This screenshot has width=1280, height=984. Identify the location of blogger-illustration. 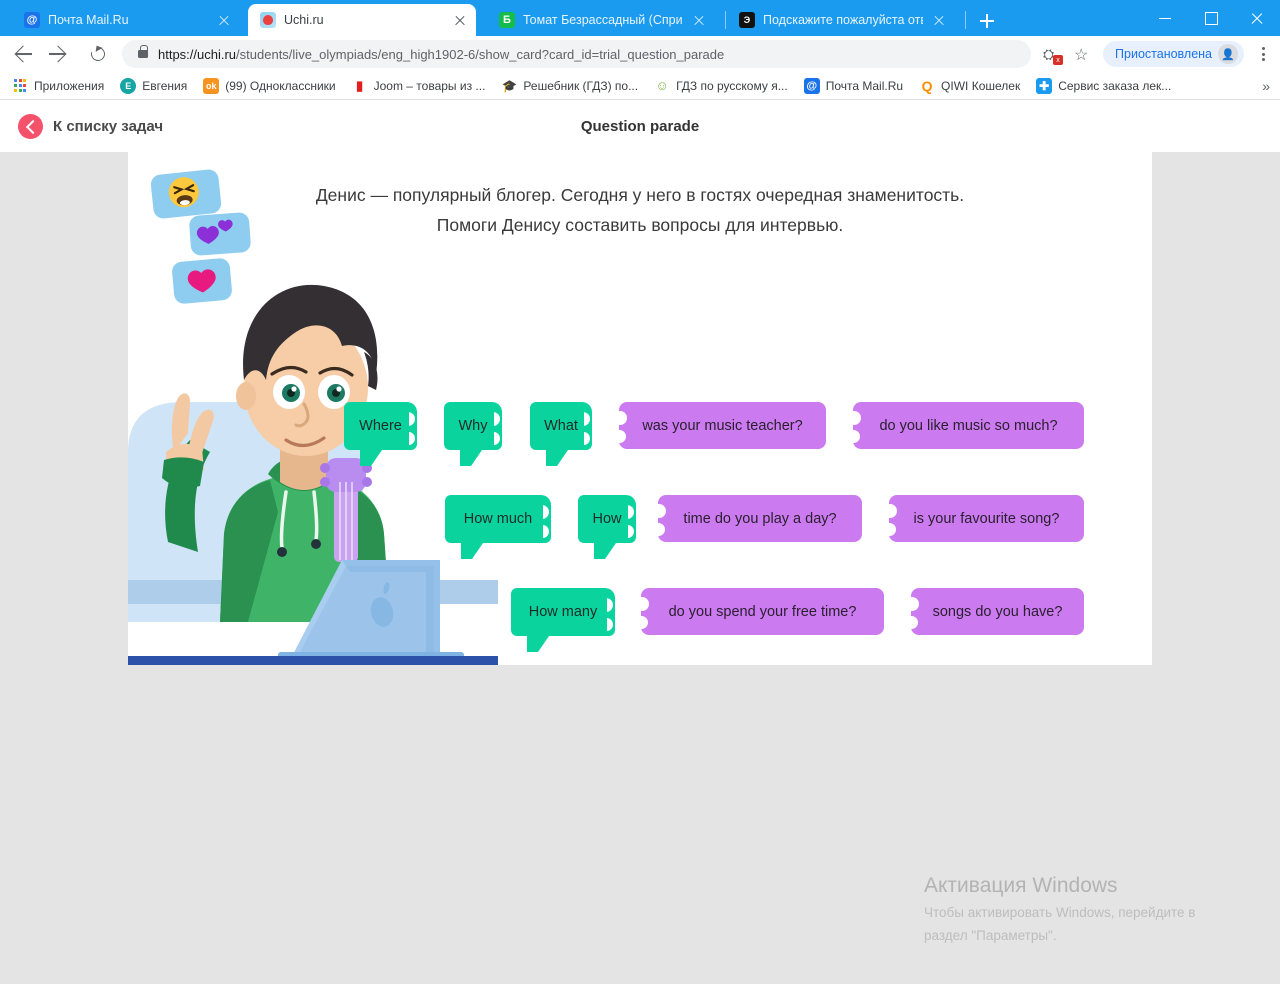
(313, 417).